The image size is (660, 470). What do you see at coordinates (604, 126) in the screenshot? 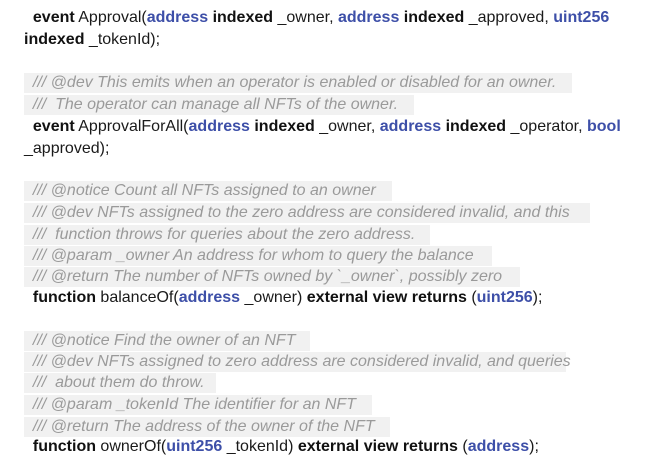
I see `type-keyword: bool` at bounding box center [604, 126].